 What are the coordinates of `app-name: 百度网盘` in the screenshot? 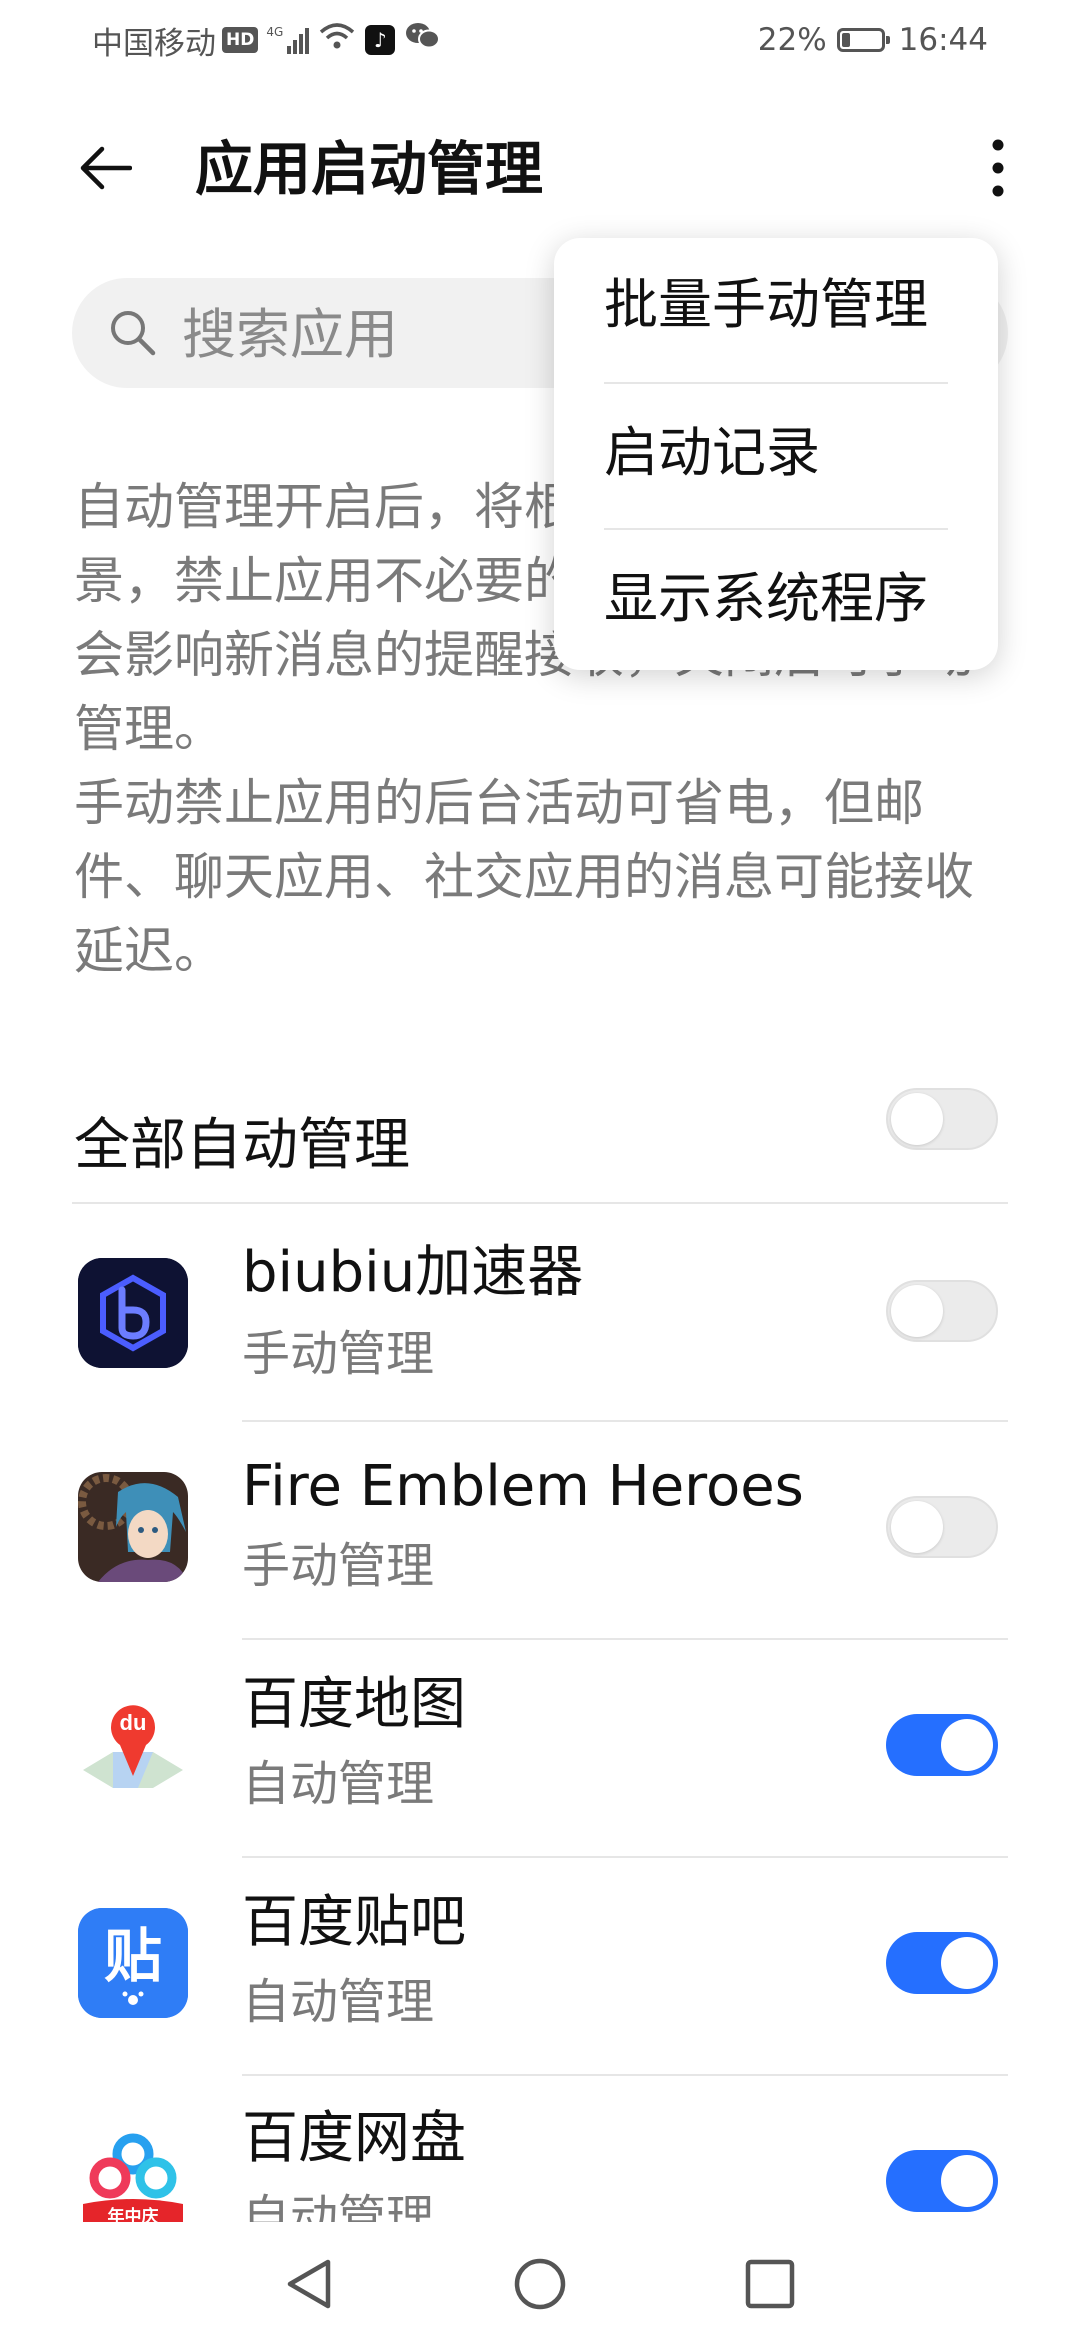 It's located at (354, 2138).